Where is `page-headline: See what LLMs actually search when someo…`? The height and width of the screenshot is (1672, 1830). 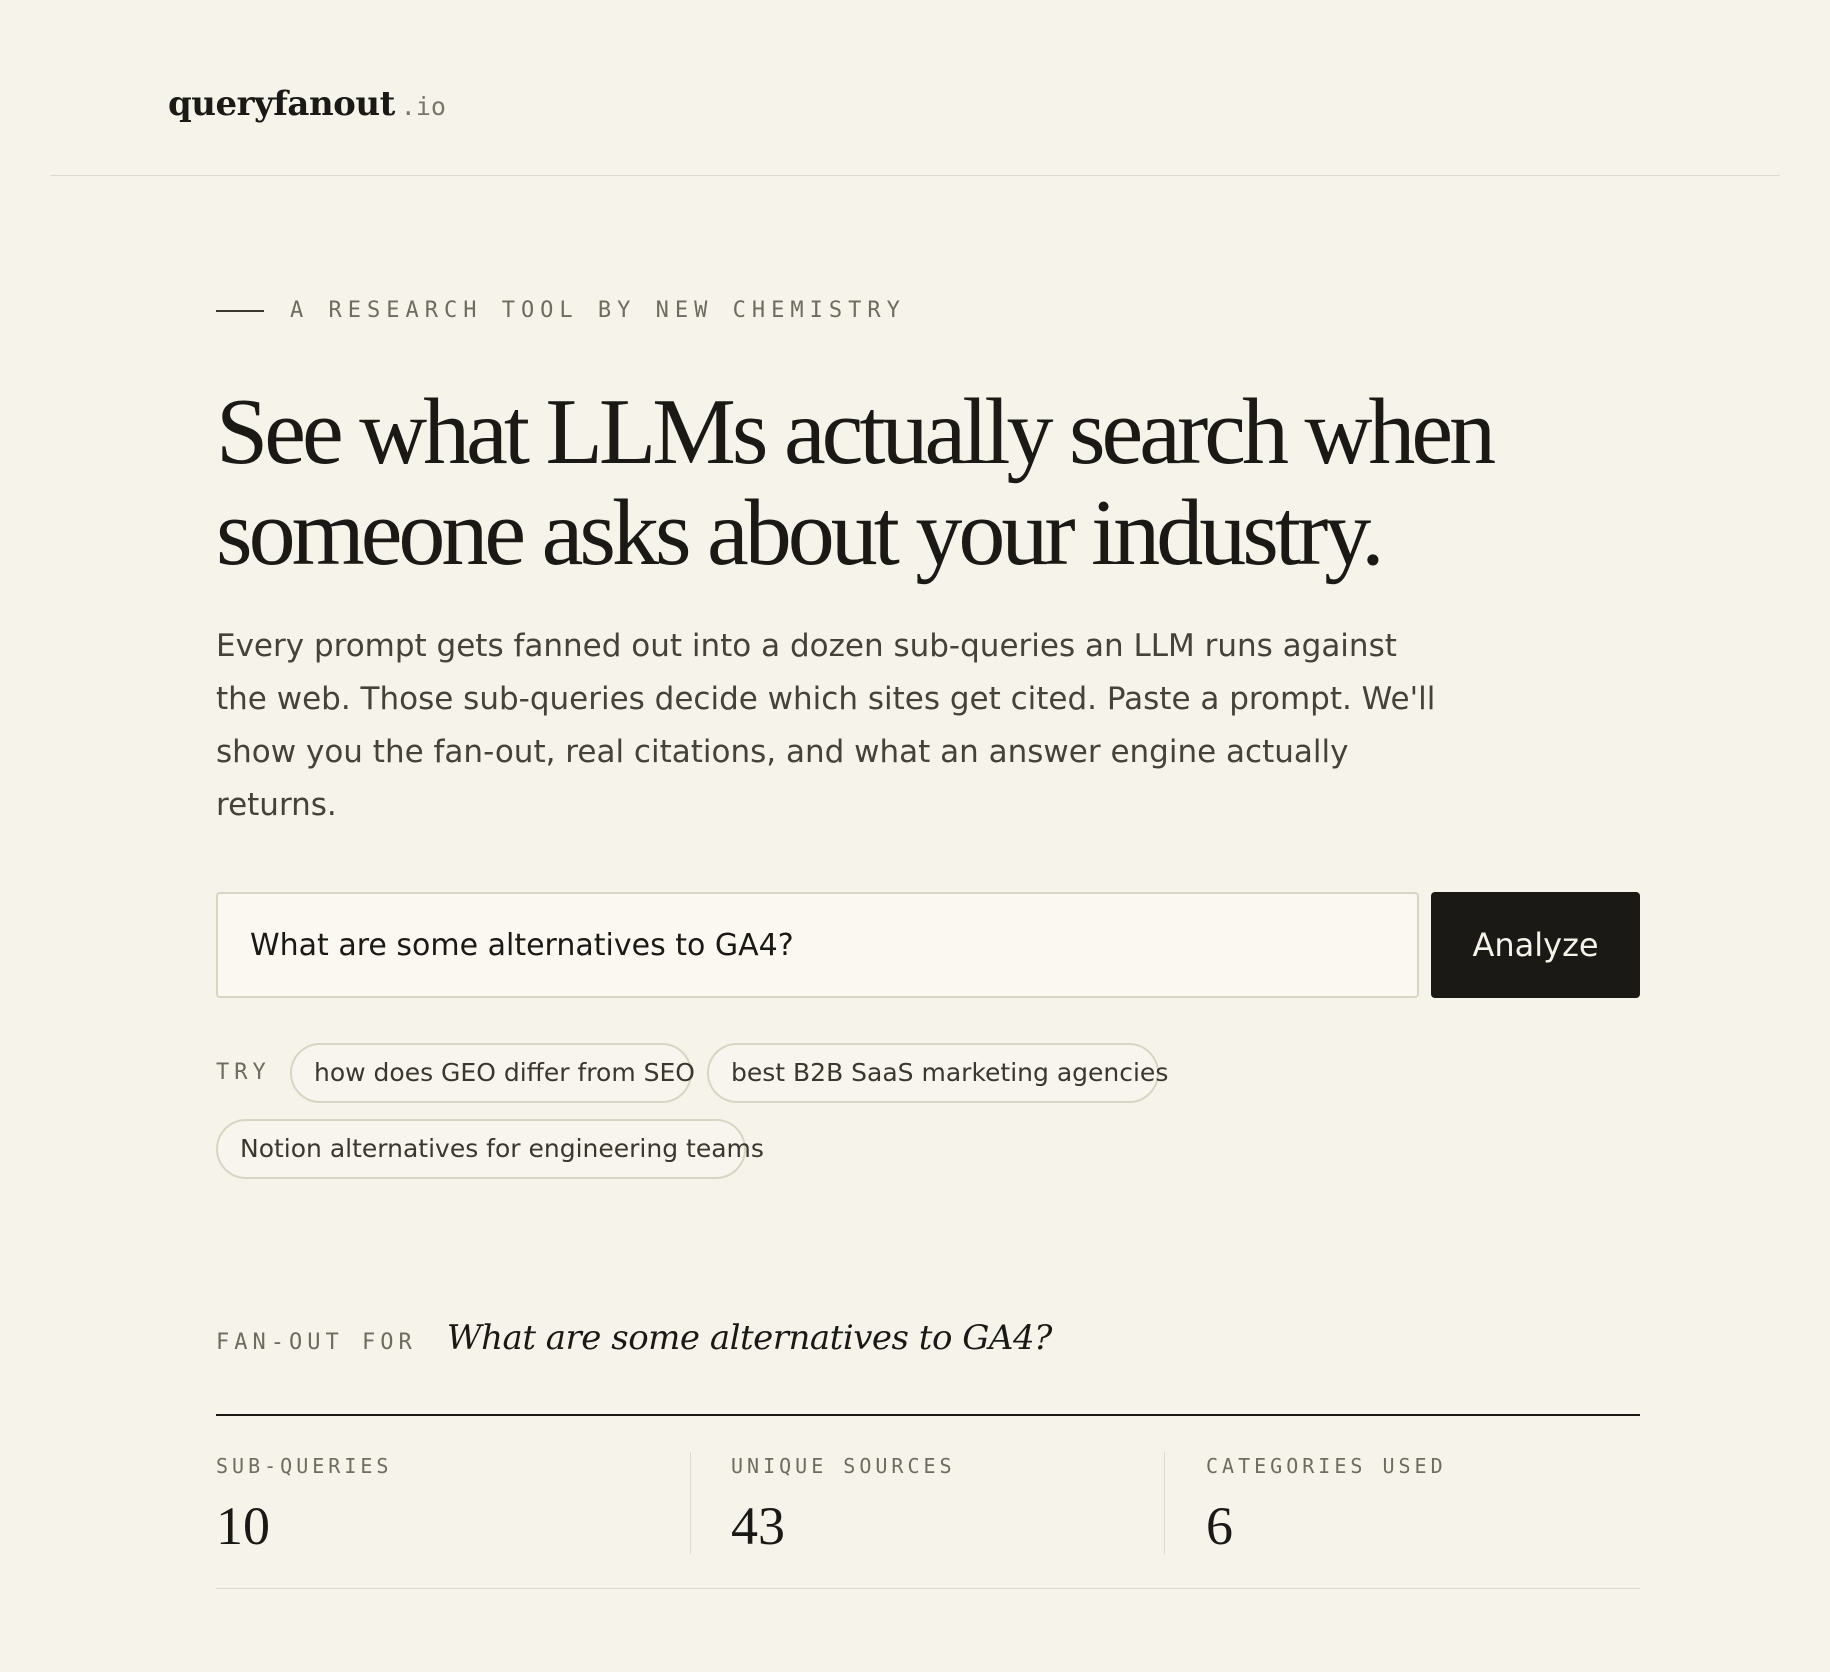
page-headline: See what LLMs actually search when someo… is located at coordinates (856, 482).